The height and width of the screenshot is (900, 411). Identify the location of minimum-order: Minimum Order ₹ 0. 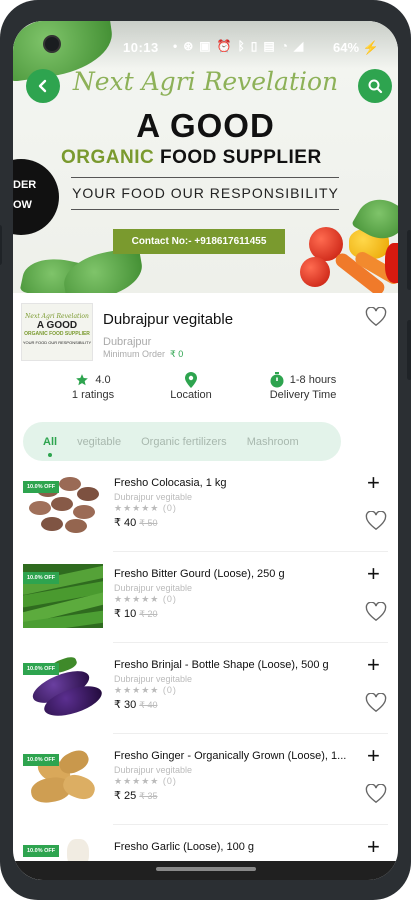
(143, 354).